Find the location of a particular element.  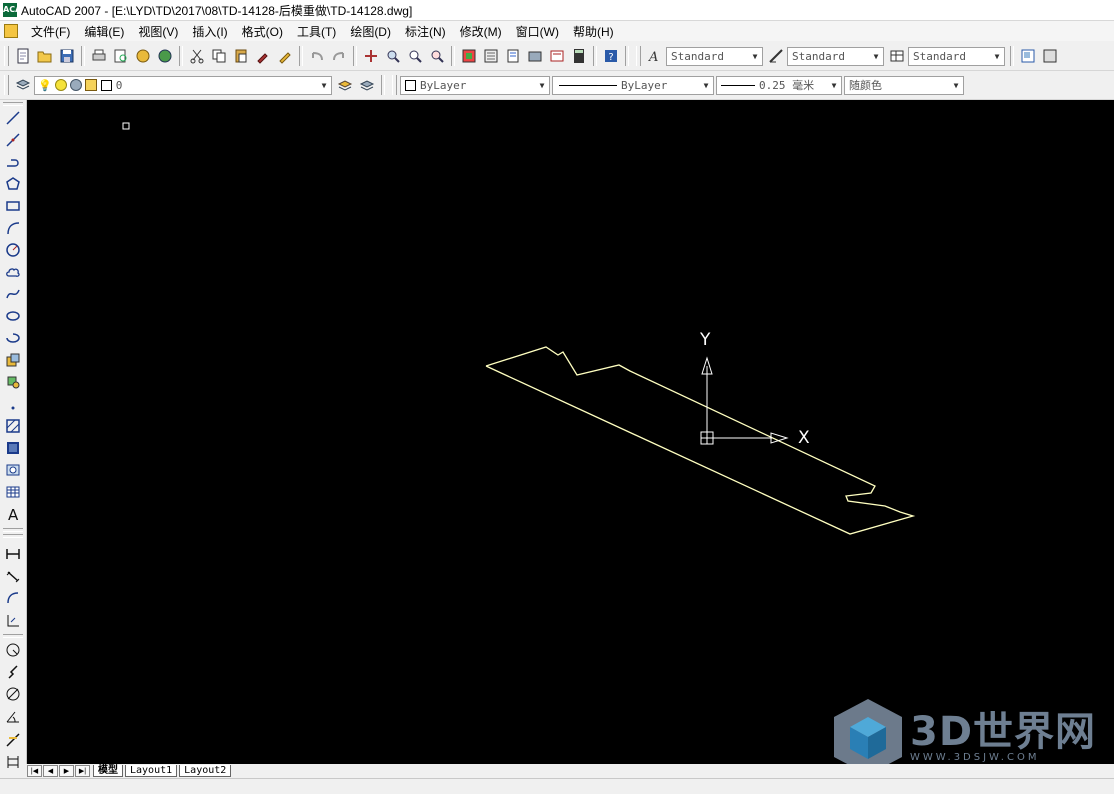

arc-length-icon is located at coordinates (13, 598).